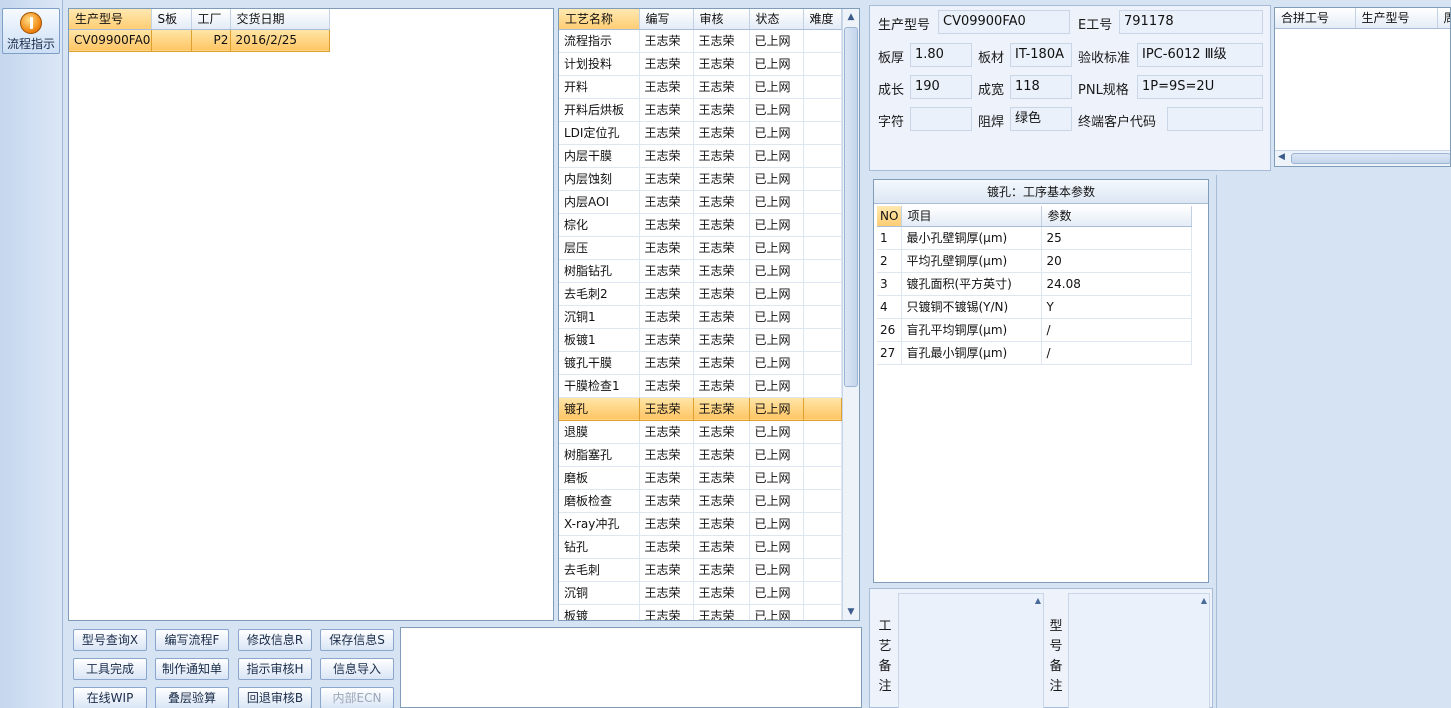 The width and height of the screenshot is (1451, 708). Describe the element at coordinates (851, 207) in the screenshot. I see `scrollbar-thumb` at that location.